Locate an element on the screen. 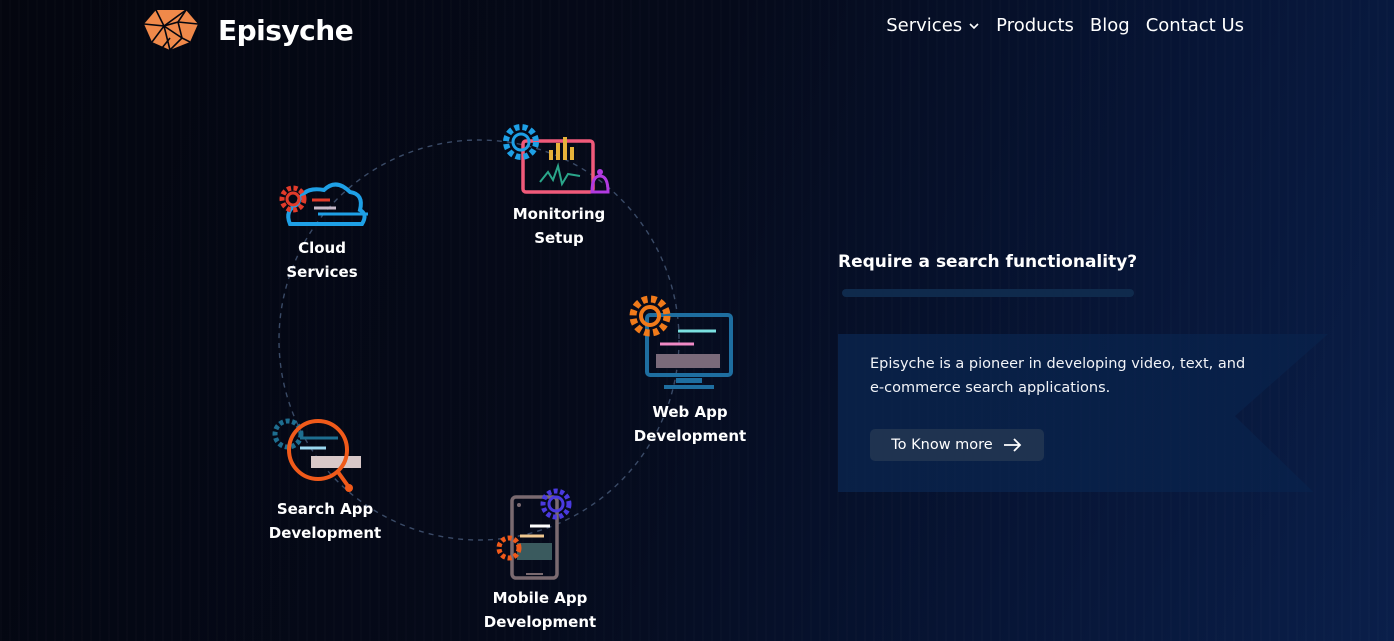 The width and height of the screenshot is (1394, 641). nav-blog: Blog is located at coordinates (1110, 25).